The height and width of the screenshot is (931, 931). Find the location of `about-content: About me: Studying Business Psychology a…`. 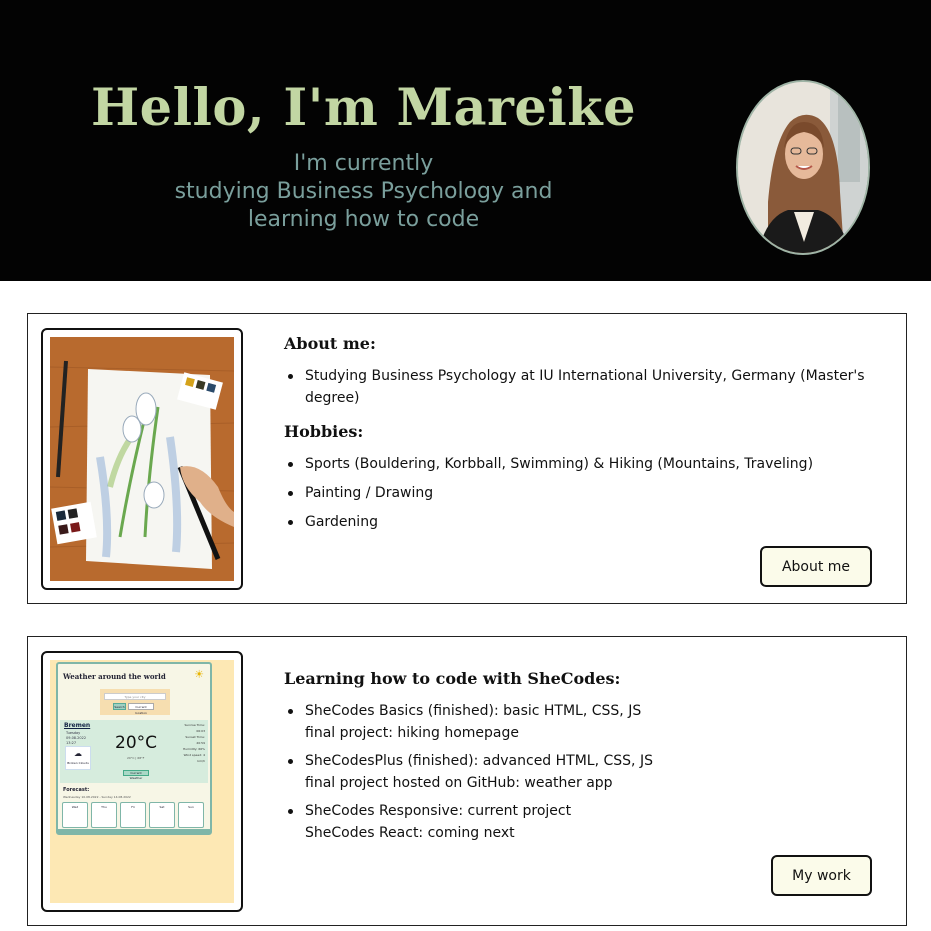

about-content: About me: Studying Business Psychology a… is located at coordinates (580, 437).